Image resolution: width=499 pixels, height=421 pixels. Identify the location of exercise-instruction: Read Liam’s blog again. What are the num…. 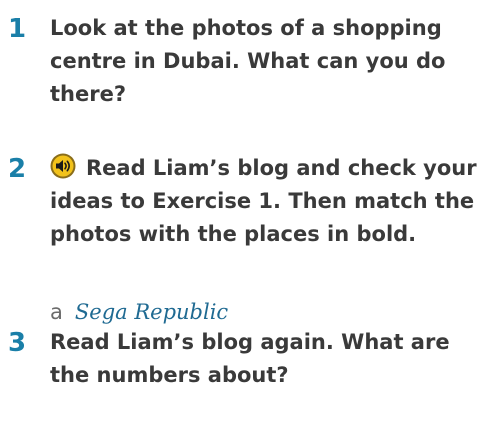
(250, 358).